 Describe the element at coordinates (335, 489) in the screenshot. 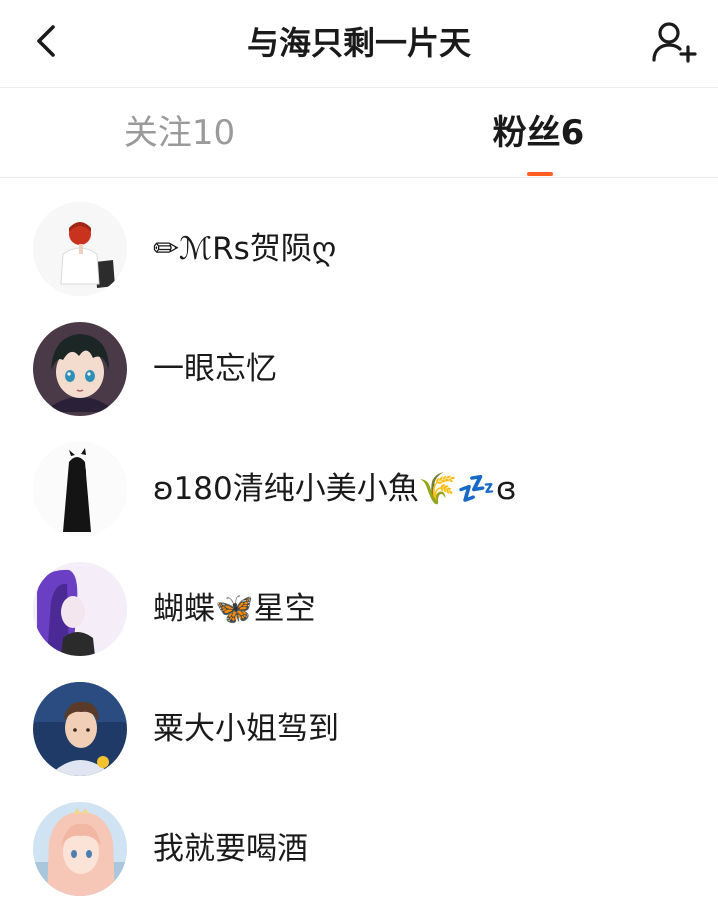

I see `fan-name: ʚ180清纯小美小魚🌾💤ɞ` at that location.